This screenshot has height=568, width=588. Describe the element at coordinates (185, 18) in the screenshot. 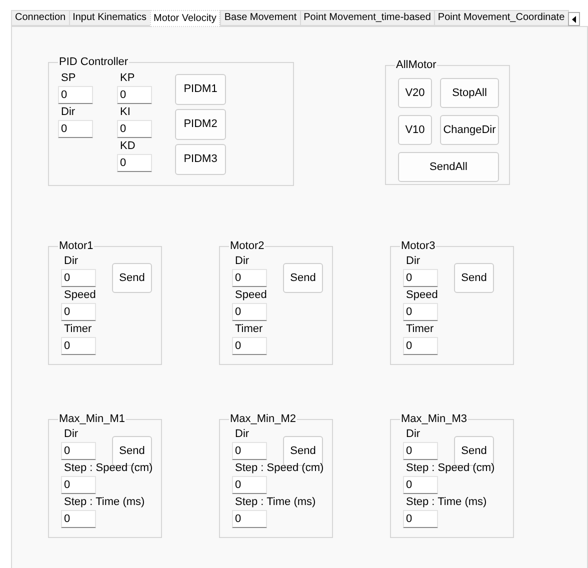

I see `tab: Motor Velocity` at that location.